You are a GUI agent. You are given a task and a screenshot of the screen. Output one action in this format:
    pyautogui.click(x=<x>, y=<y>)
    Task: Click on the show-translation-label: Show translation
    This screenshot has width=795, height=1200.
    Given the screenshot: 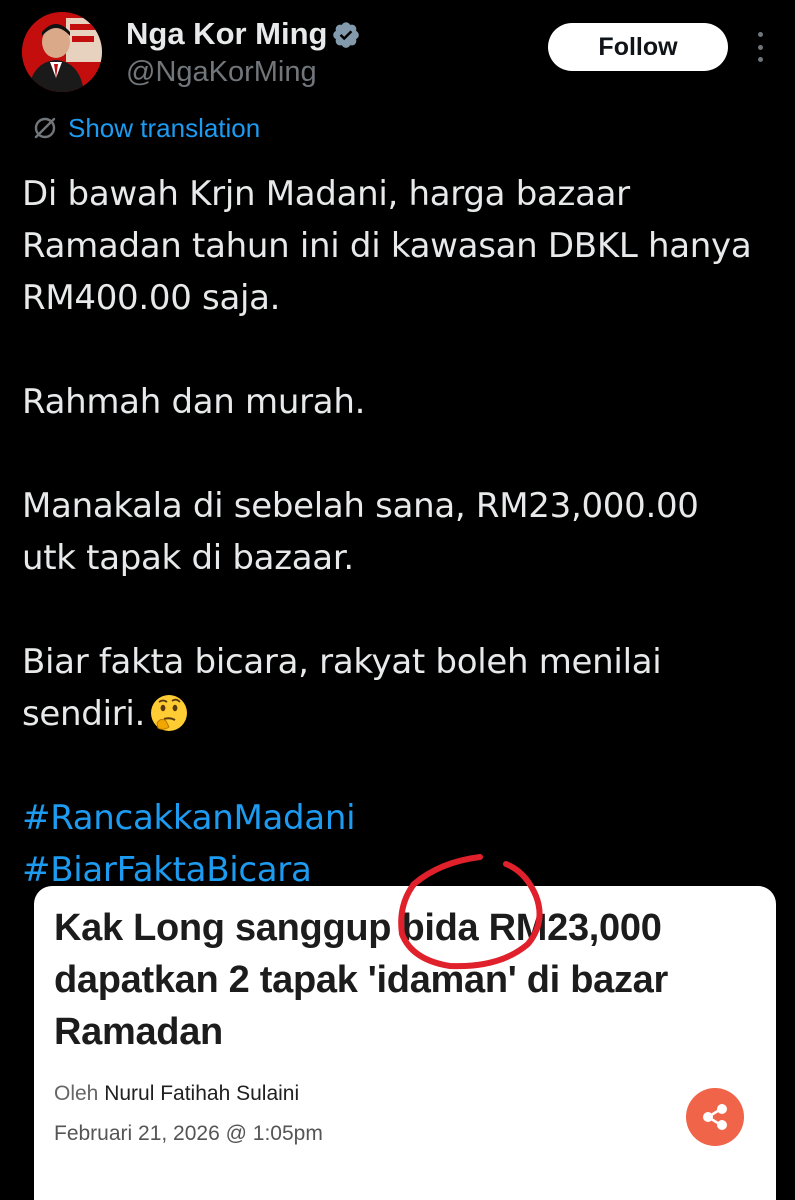 What is the action you would take?
    pyautogui.click(x=164, y=127)
    